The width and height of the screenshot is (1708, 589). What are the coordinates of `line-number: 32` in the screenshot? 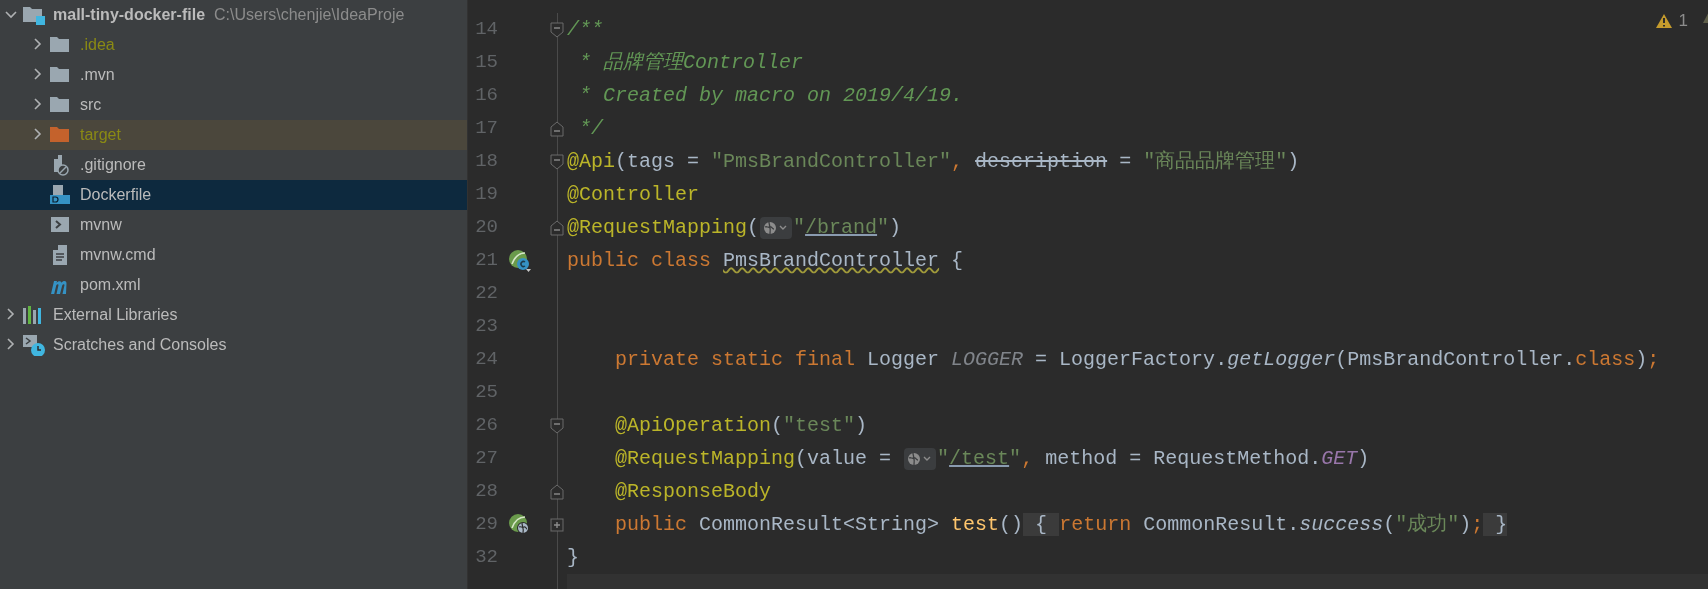 It's located at (486, 558).